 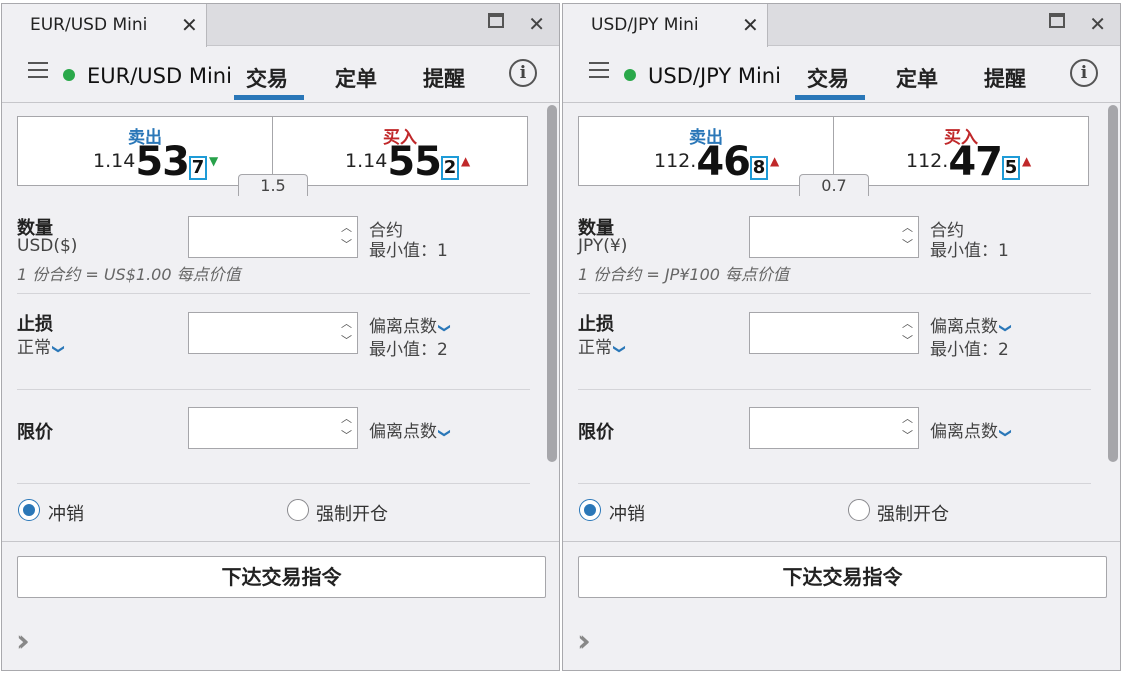 I want to click on buy-price: 112.47 5 ▲, so click(x=968, y=162).